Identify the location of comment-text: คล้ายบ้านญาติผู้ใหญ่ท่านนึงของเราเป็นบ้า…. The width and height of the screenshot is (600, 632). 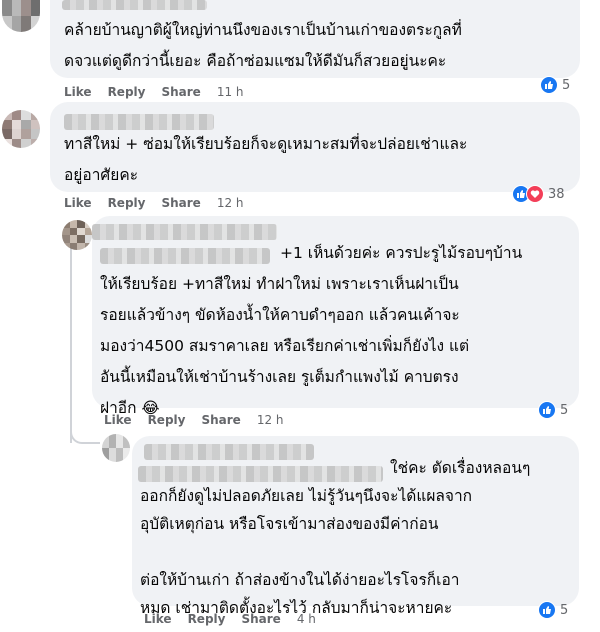
(263, 45).